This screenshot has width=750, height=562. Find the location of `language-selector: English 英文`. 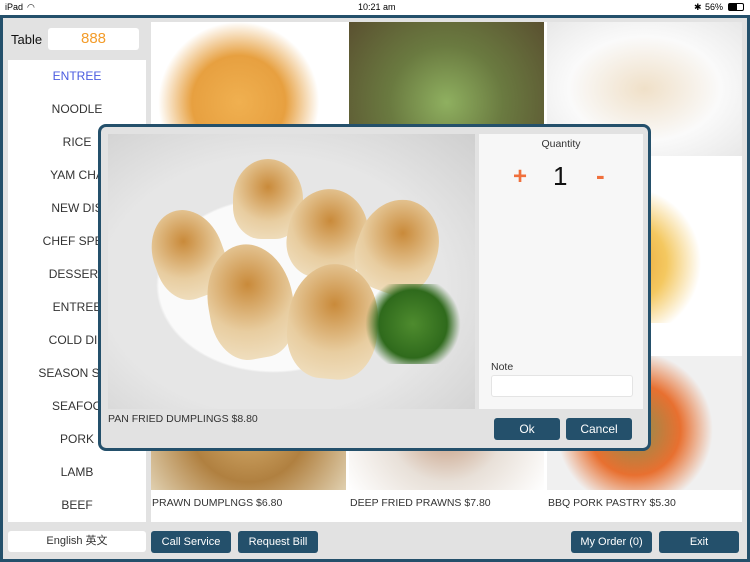

language-selector: English 英文 is located at coordinates (77, 541).